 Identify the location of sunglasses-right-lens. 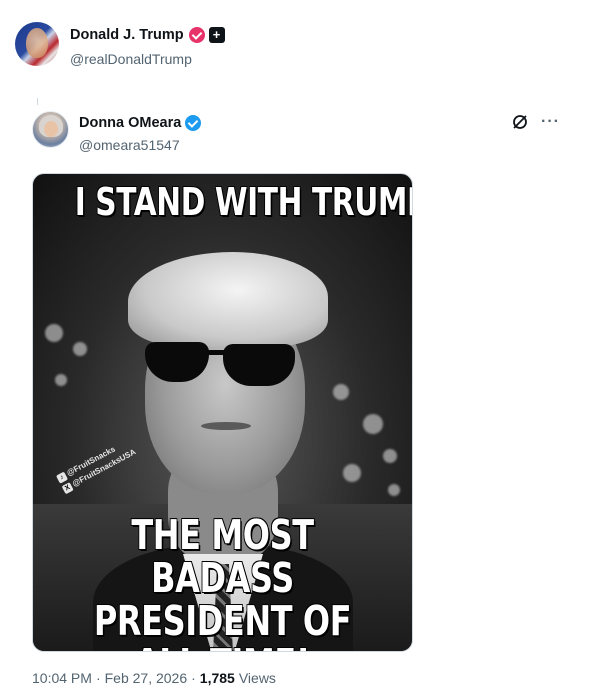
(259, 365).